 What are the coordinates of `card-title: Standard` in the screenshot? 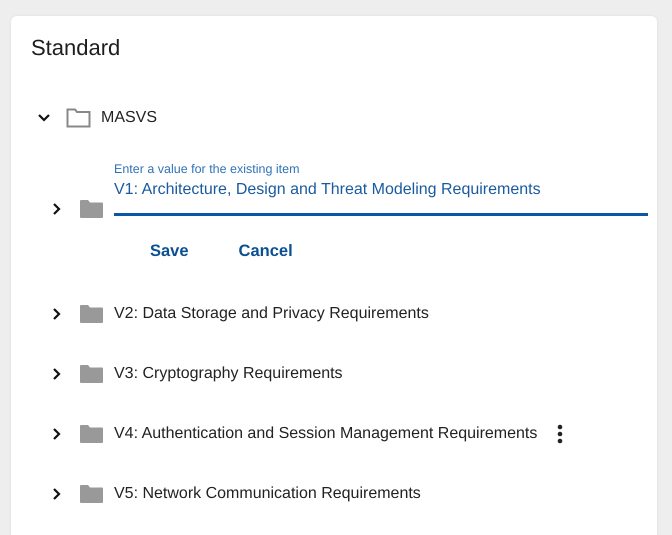 It's located at (75, 48).